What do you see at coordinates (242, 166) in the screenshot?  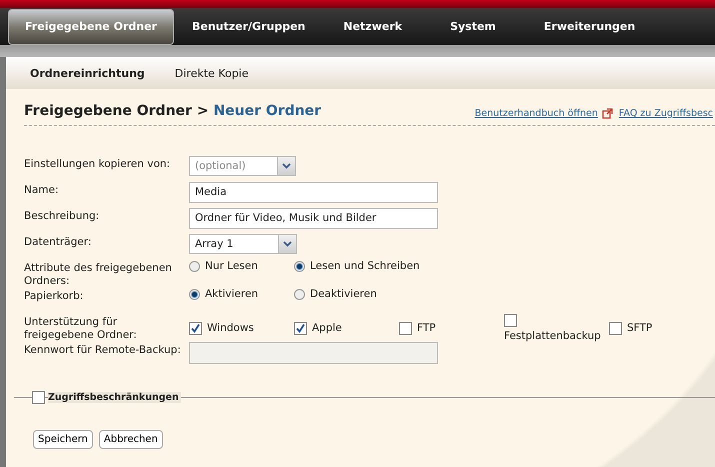 I see `dropdown: (optional)` at bounding box center [242, 166].